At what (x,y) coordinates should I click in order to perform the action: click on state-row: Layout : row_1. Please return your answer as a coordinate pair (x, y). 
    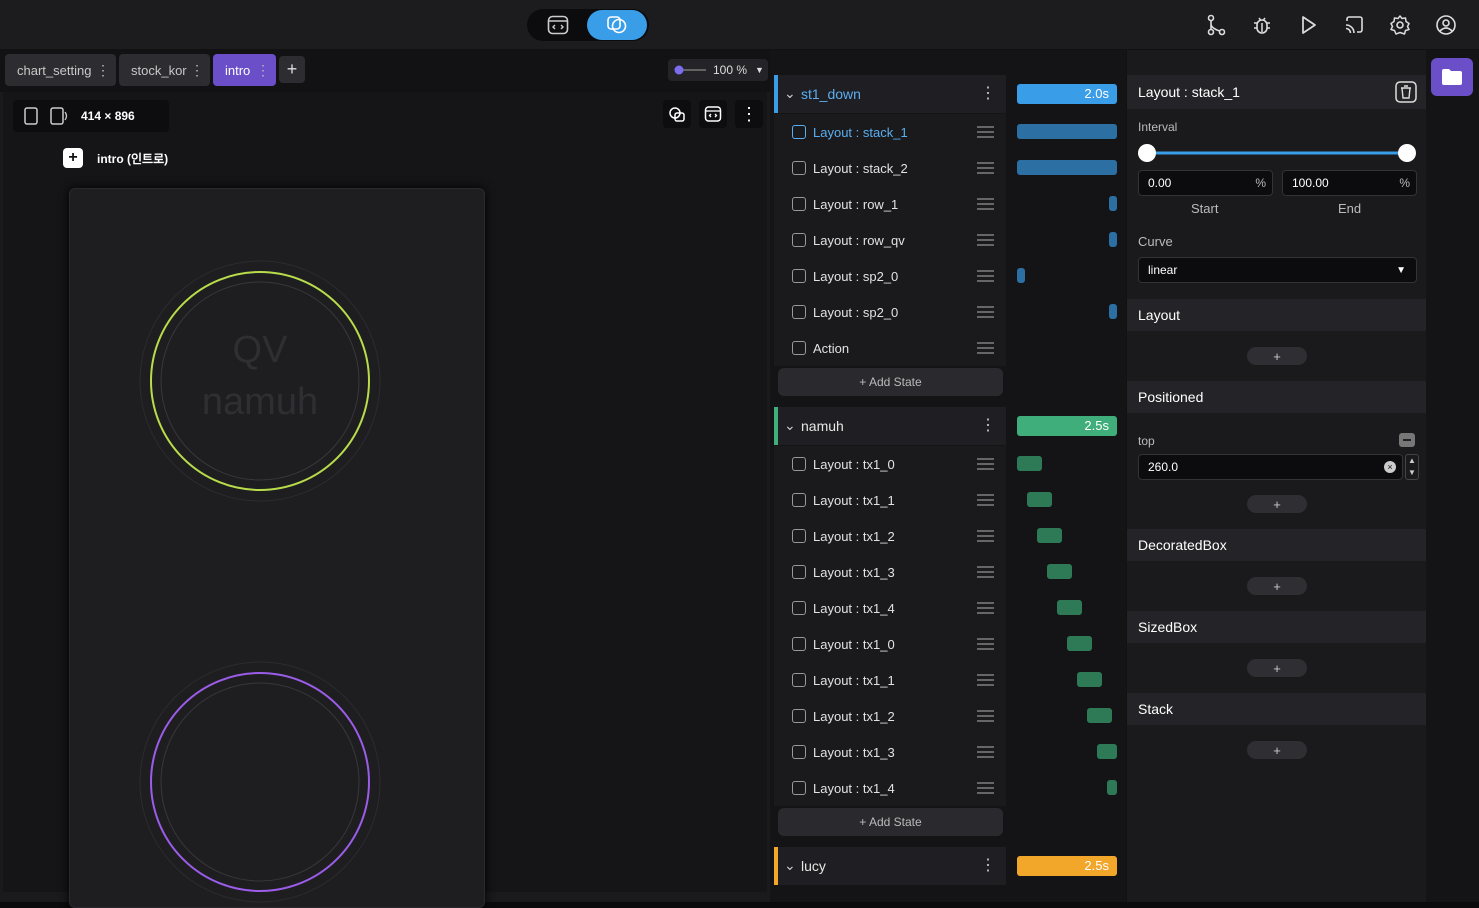
    Looking at the image, I should click on (890, 204).